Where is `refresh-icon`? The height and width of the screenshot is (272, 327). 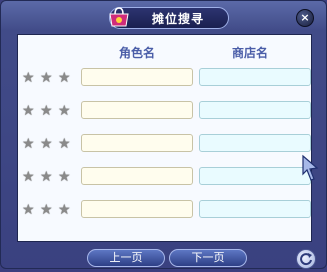 refresh-icon is located at coordinates (306, 259).